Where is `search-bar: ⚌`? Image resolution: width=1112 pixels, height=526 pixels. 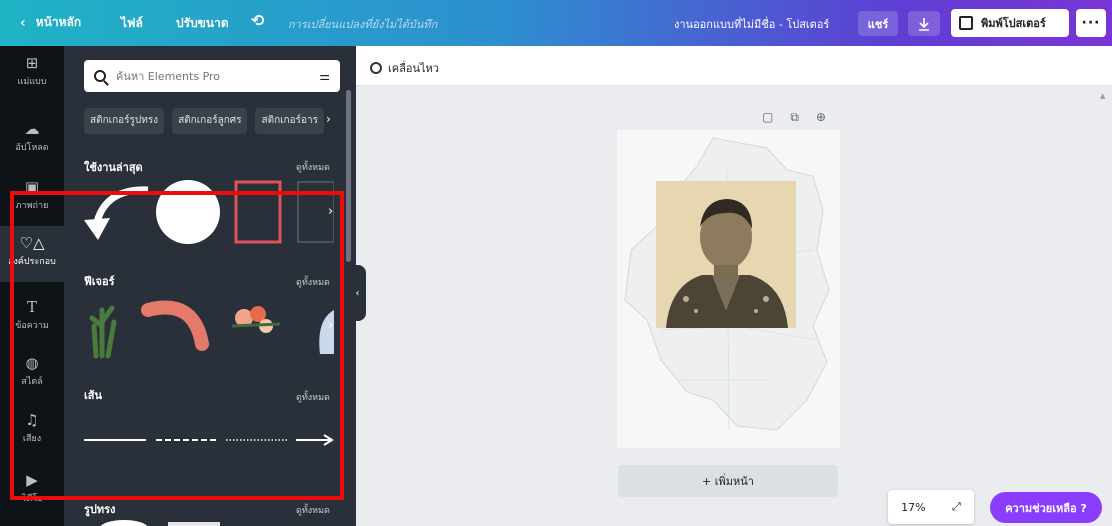 search-bar: ⚌ is located at coordinates (212, 76).